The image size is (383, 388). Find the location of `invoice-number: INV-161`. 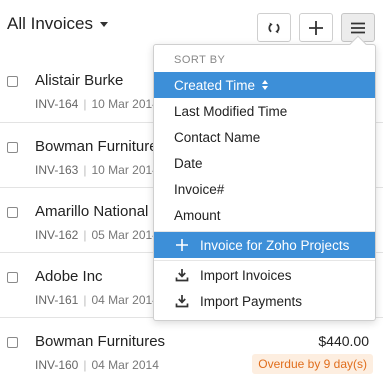

invoice-number: INV-161 is located at coordinates (57, 300).